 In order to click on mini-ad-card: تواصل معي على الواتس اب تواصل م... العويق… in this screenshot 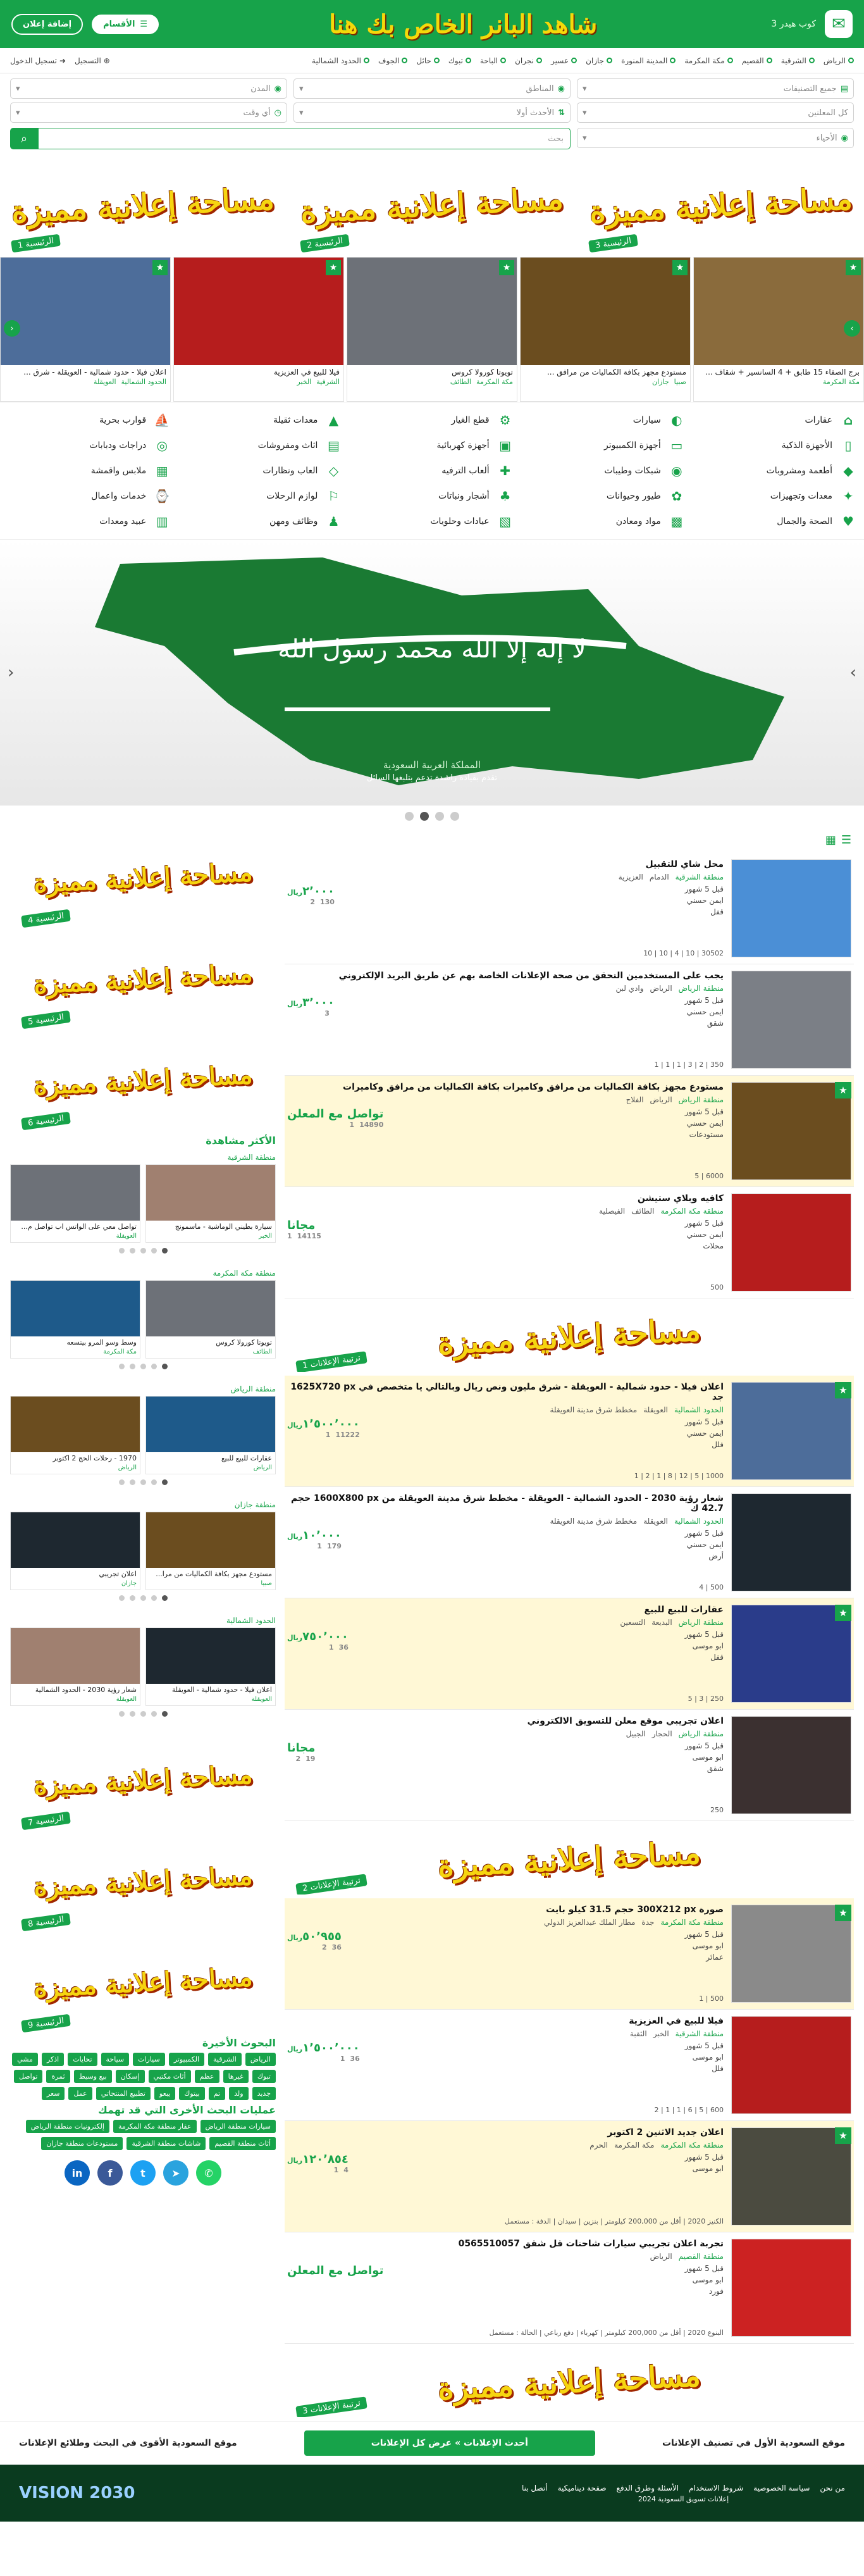, I will do `click(75, 1203)`.